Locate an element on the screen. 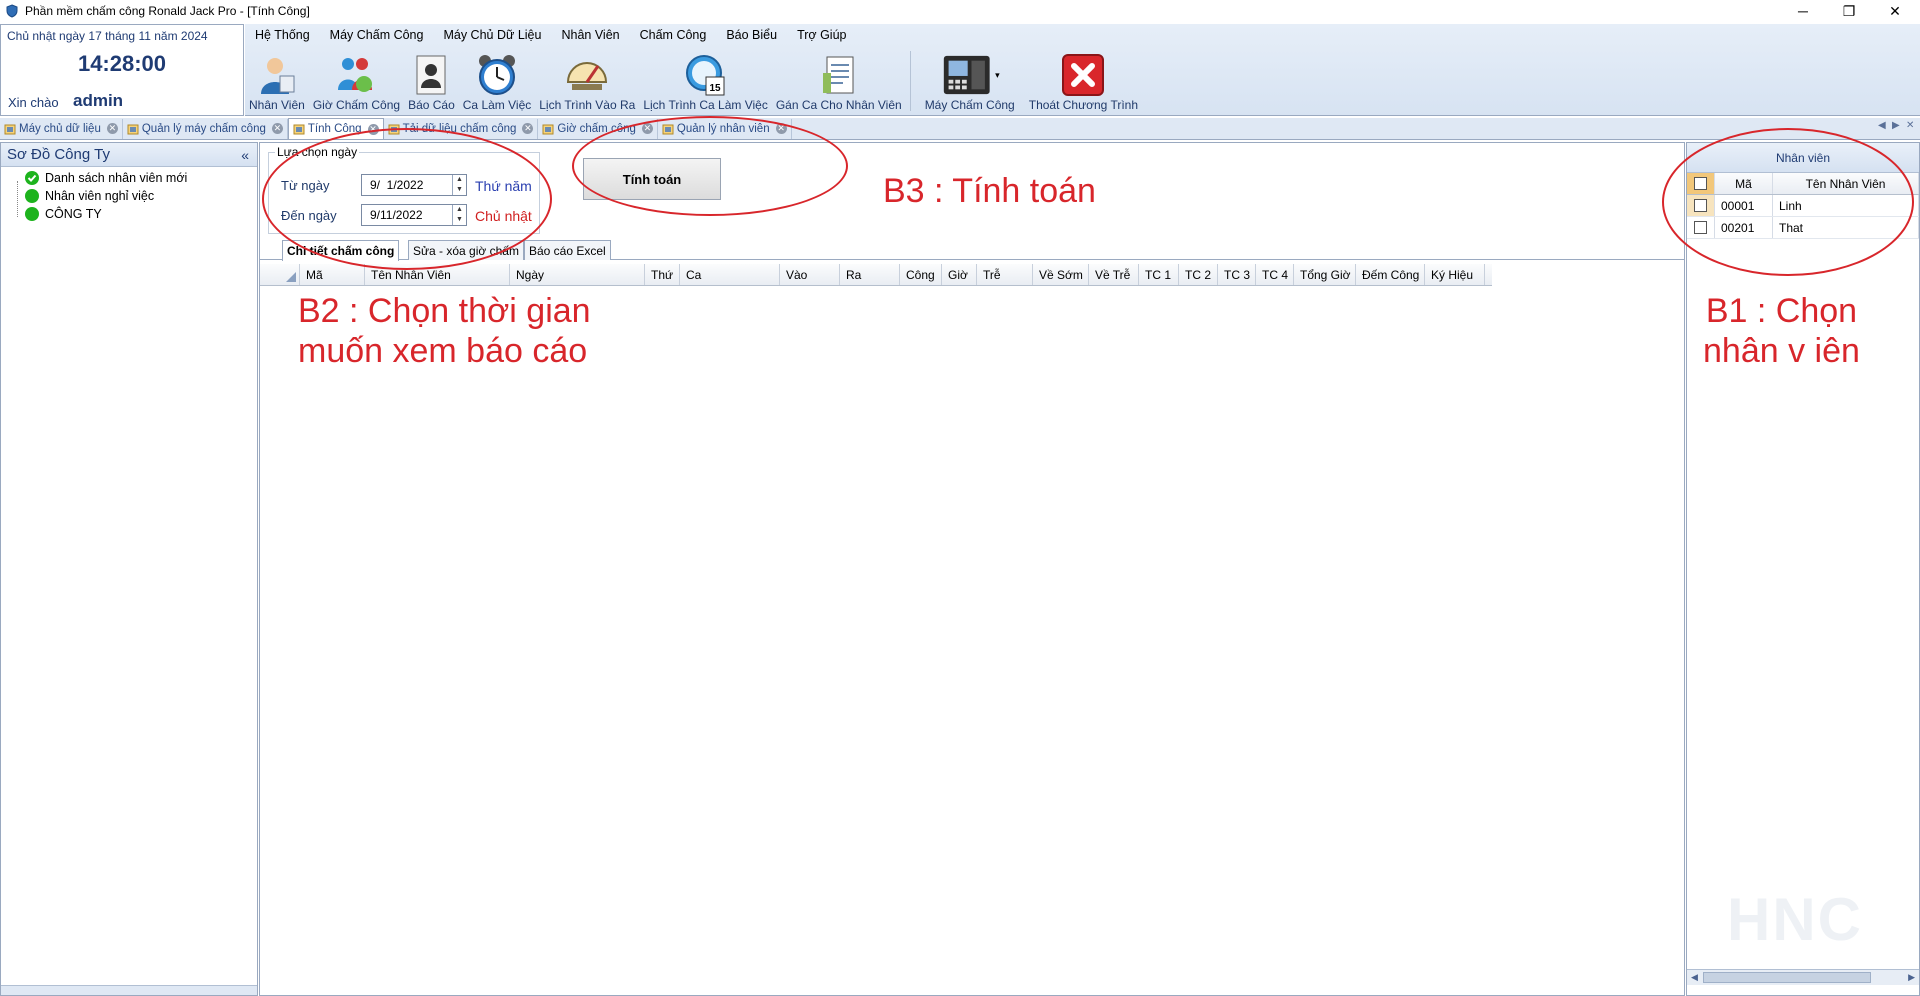 The height and width of the screenshot is (996, 1920). col-code: Mã is located at coordinates (332, 274).